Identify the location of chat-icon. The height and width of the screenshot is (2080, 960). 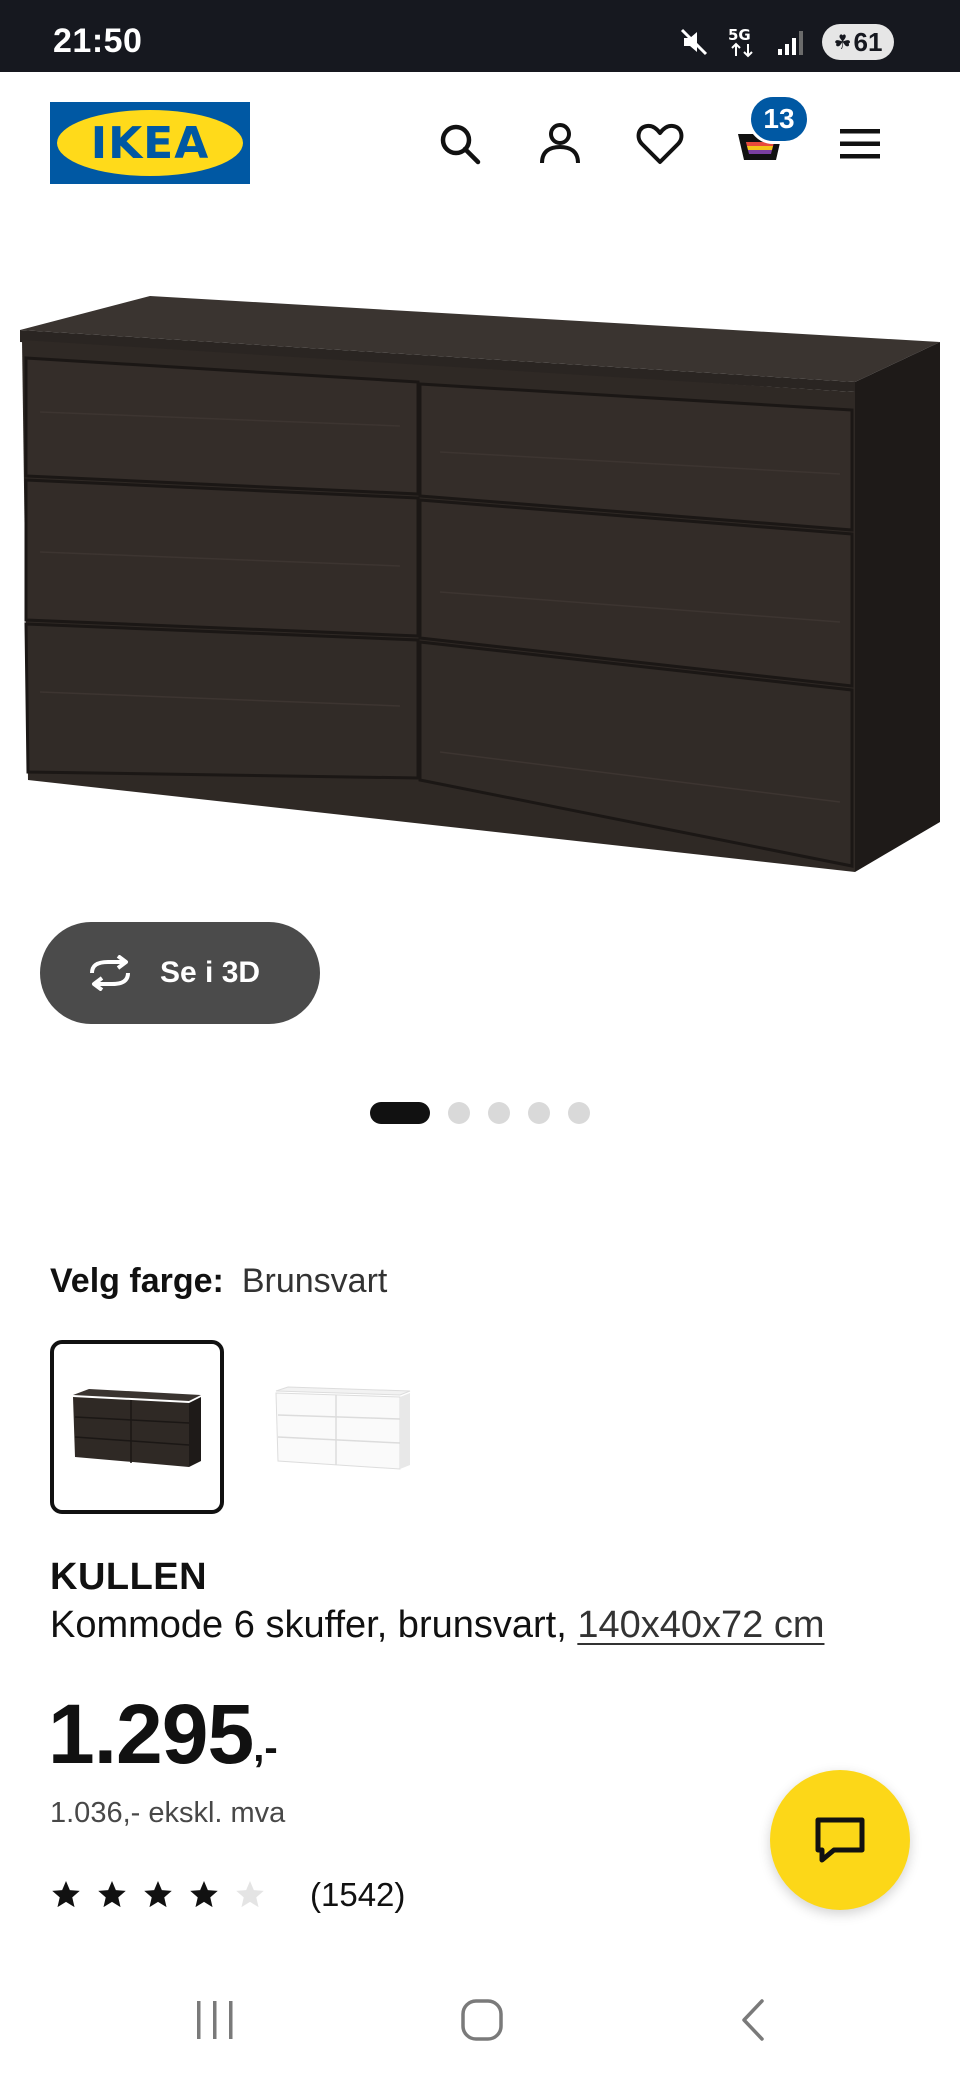
(840, 1840).